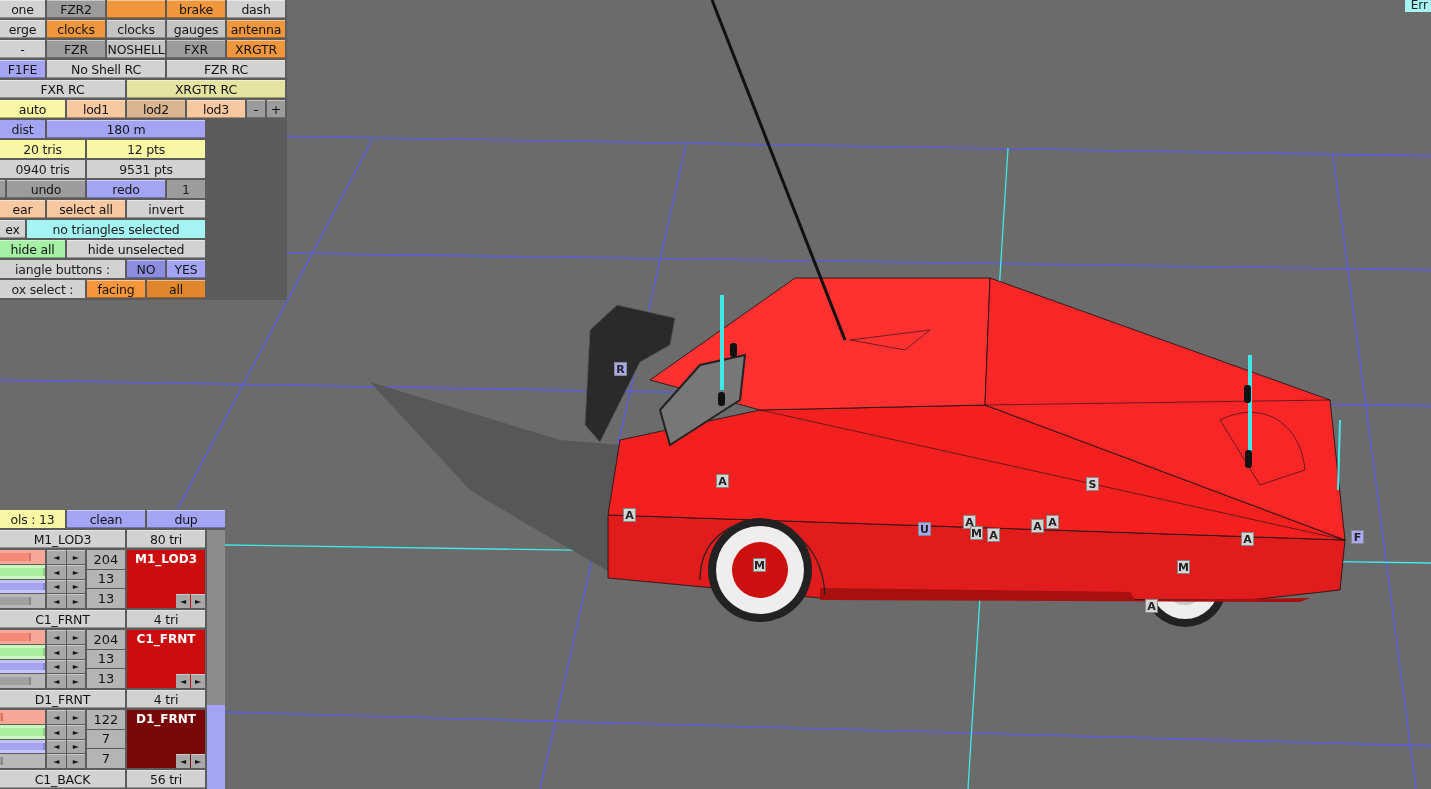 The width and height of the screenshot is (1431, 789). What do you see at coordinates (196, 29) in the screenshot?
I see `toolbar-button: gauges` at bounding box center [196, 29].